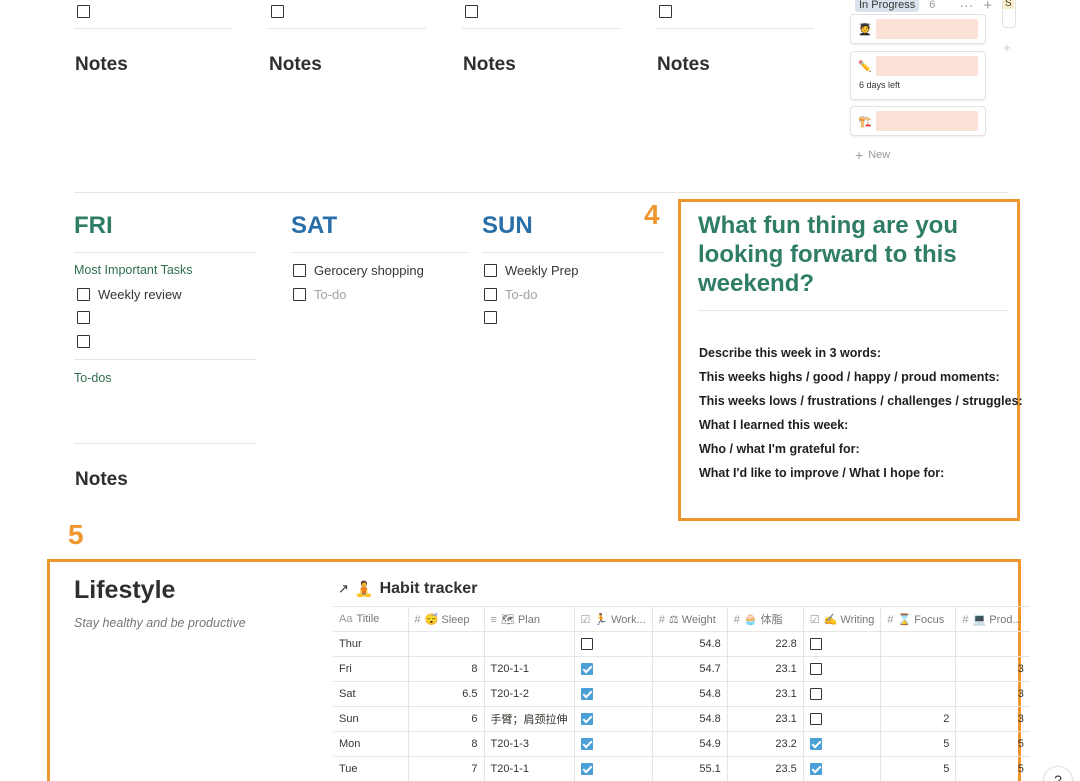 The height and width of the screenshot is (781, 1080). What do you see at coordinates (371, 768) in the screenshot?
I see `title-cell: Tue` at bounding box center [371, 768].